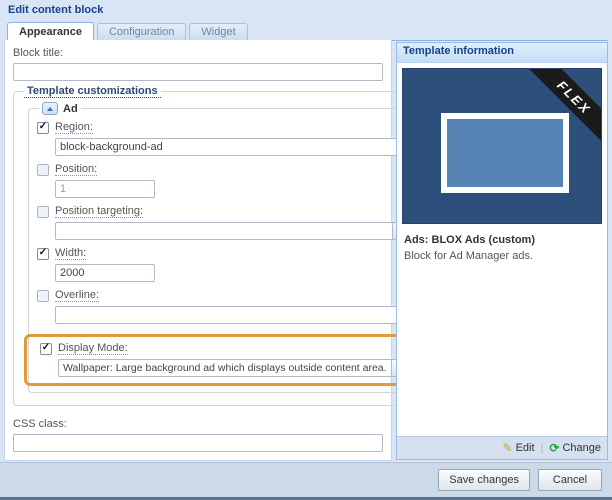  What do you see at coordinates (306, 481) in the screenshot?
I see `dialog-footer: Save changes Cancel` at bounding box center [306, 481].